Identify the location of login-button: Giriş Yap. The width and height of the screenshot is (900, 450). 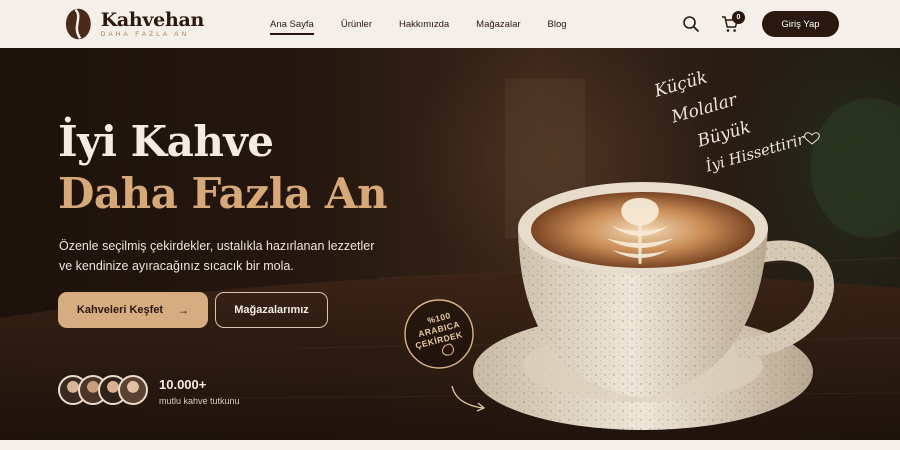
(800, 24).